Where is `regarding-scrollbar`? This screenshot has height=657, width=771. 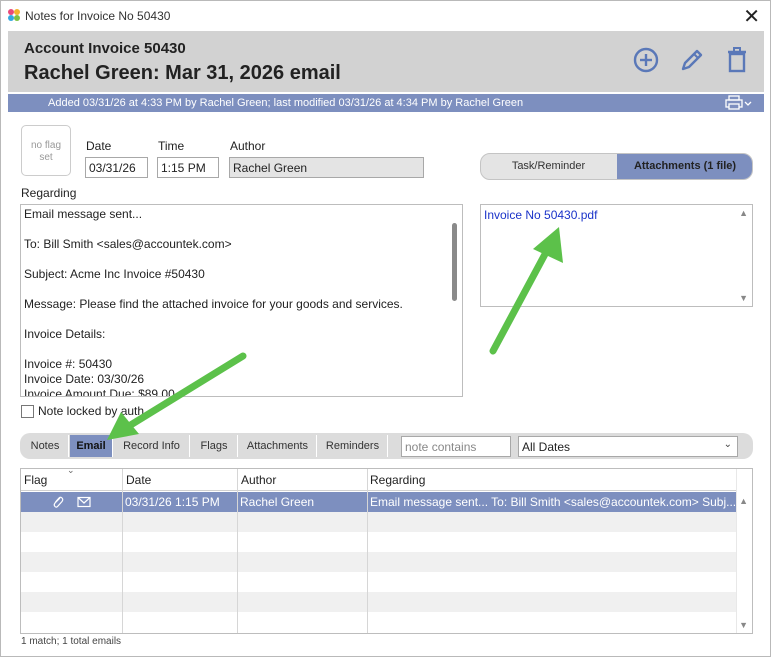
regarding-scrollbar is located at coordinates (454, 262).